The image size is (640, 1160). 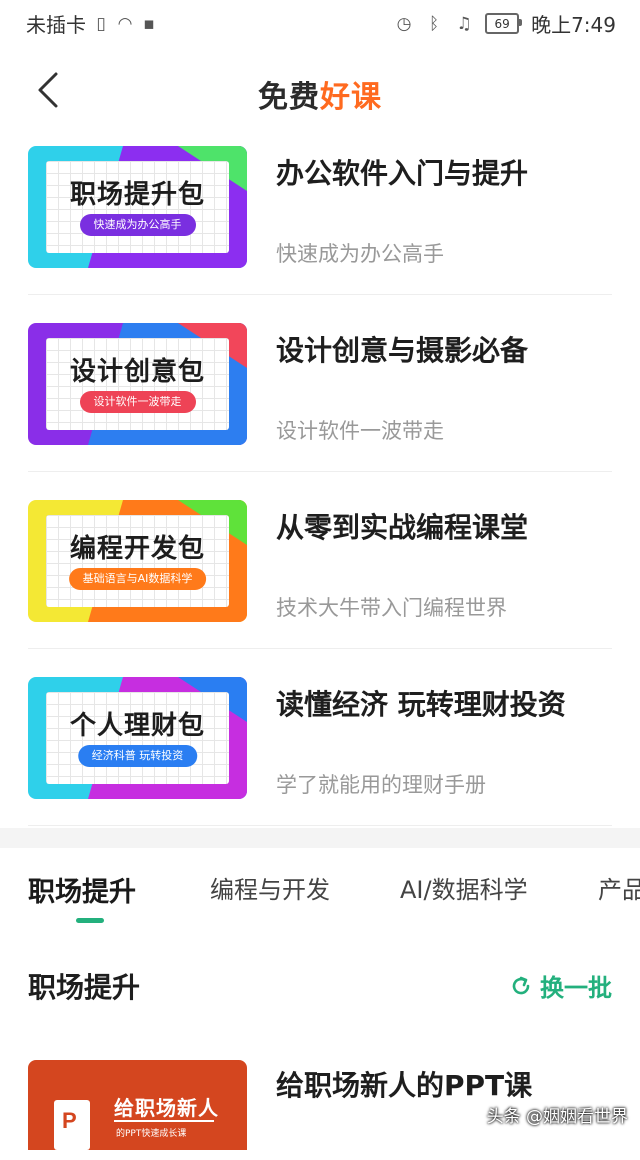 I want to click on tab-product: 产品, so click(x=619, y=887).